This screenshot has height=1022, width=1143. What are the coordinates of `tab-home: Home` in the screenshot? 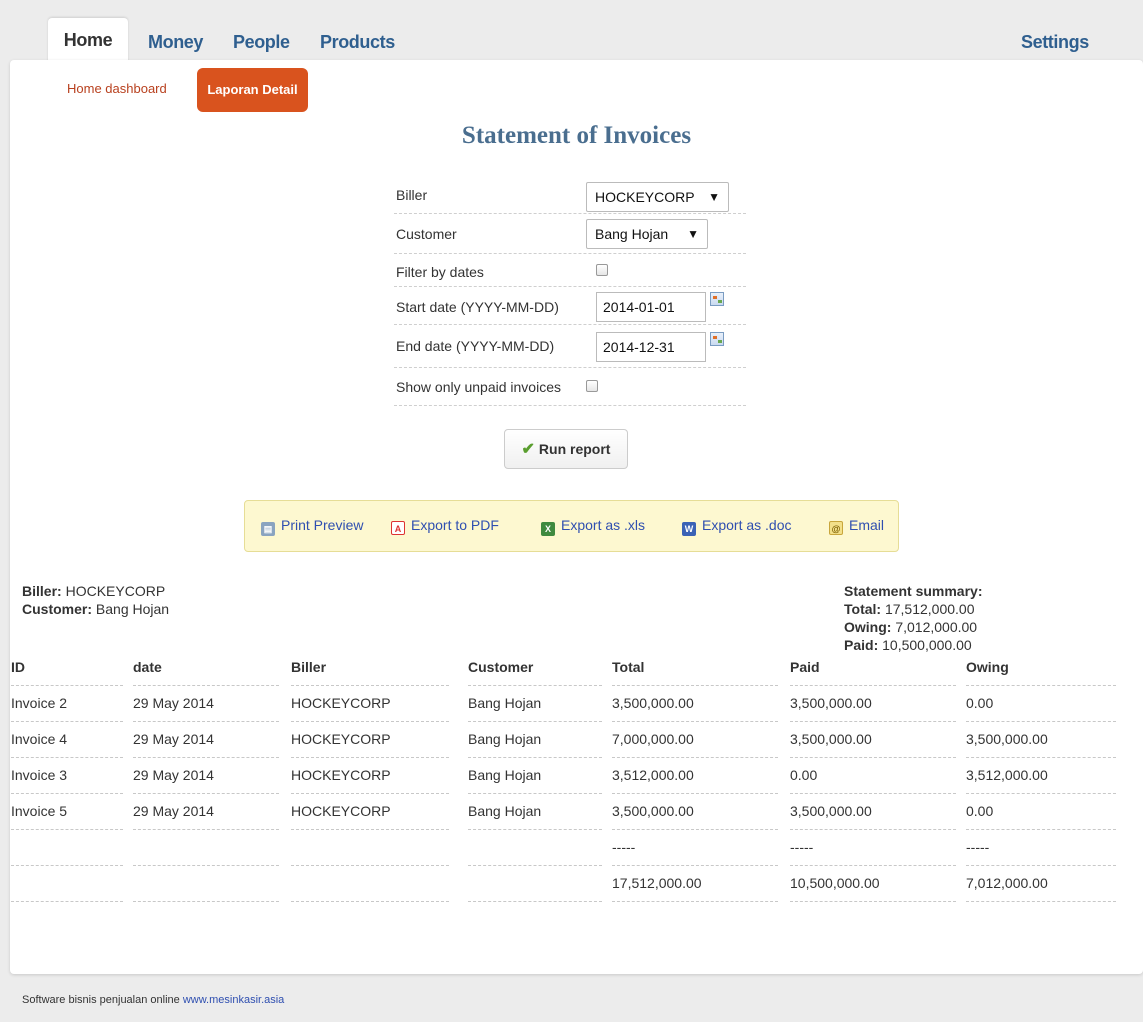 It's located at (88, 41).